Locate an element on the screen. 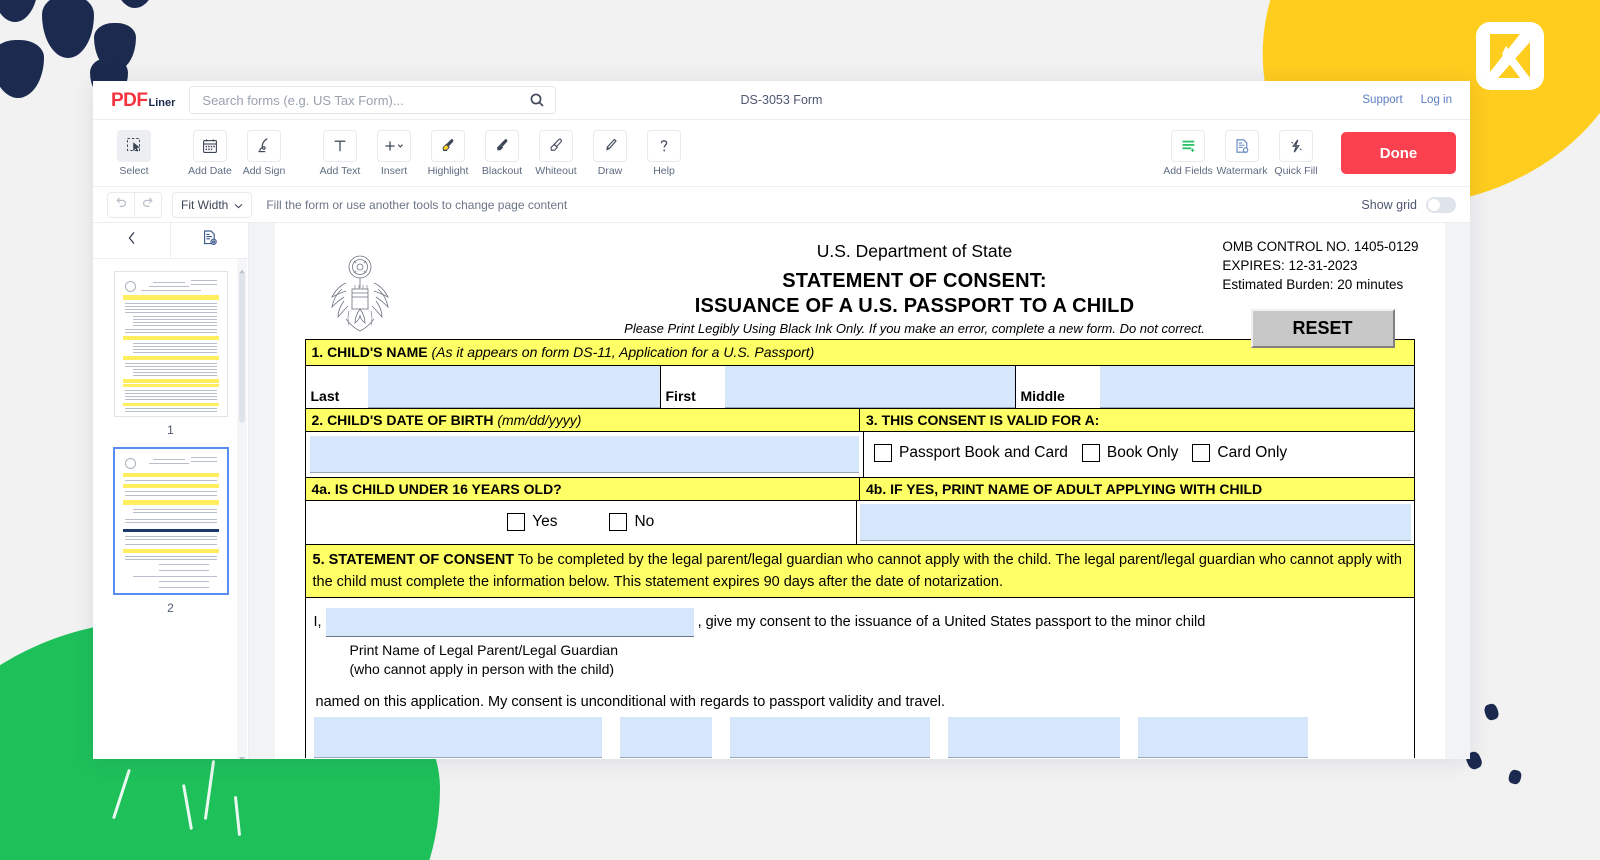 This screenshot has width=1600, height=860. address-fields-row is located at coordinates (859, 737).